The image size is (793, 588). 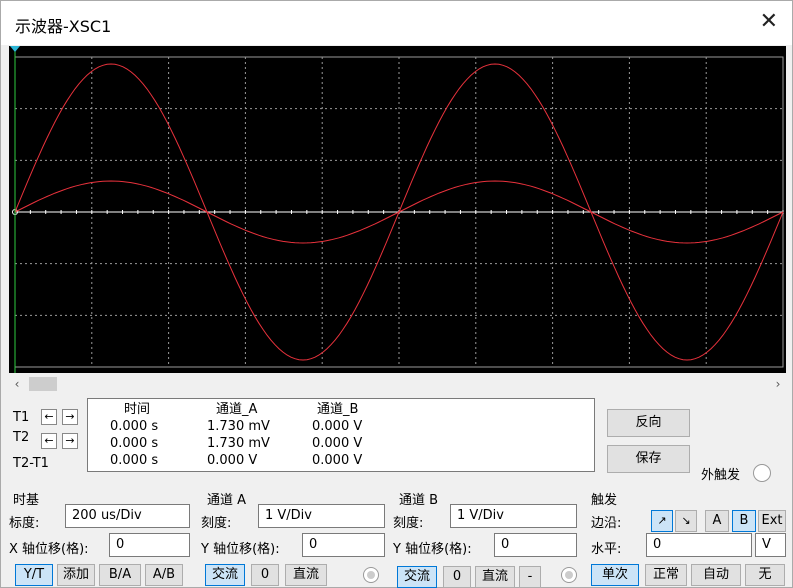 What do you see at coordinates (408, 523) in the screenshot?
I see `channel-b-scale-label: 刻度:` at bounding box center [408, 523].